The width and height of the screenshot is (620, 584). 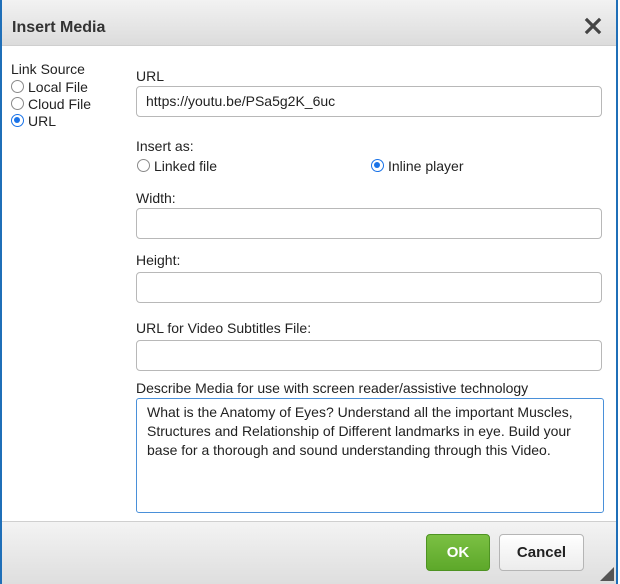 I want to click on width-input, so click(x=369, y=223).